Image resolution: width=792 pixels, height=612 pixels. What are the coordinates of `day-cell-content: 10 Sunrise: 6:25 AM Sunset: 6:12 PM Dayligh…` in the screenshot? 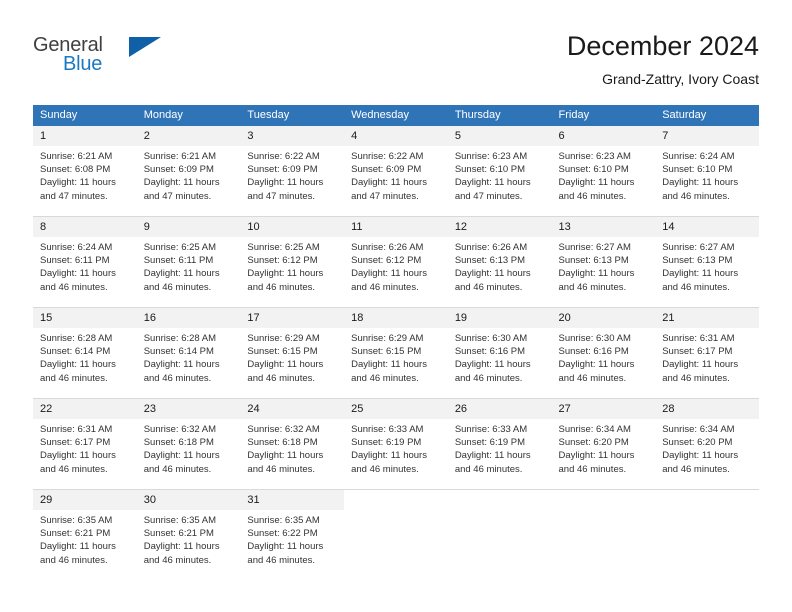 It's located at (292, 262).